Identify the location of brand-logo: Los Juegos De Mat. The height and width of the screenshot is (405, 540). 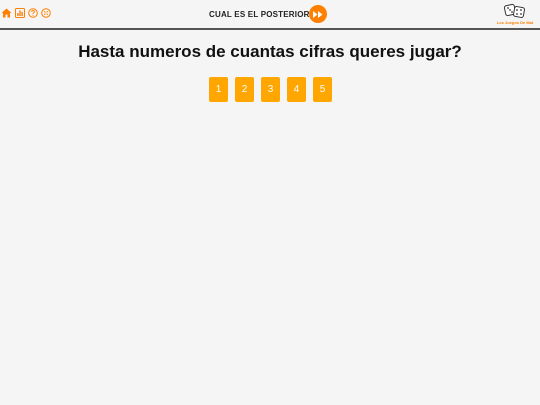
(515, 14).